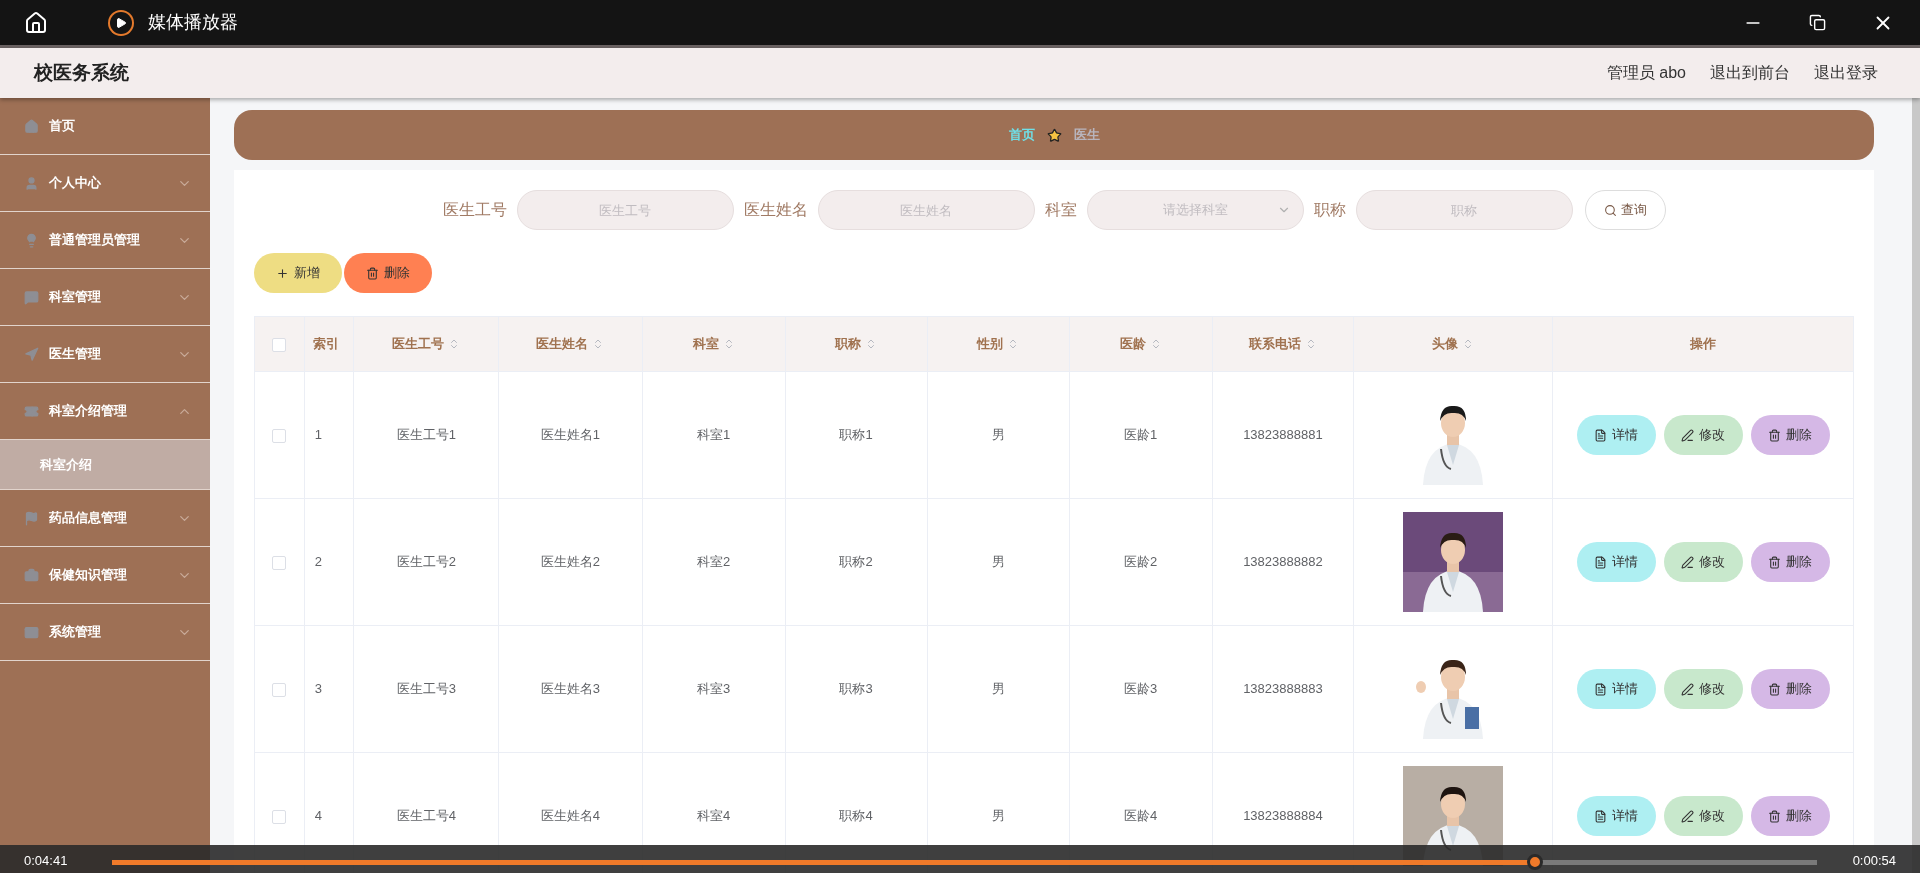 The image size is (1920, 873). I want to click on sidebar-item: 个人中心, so click(105, 183).